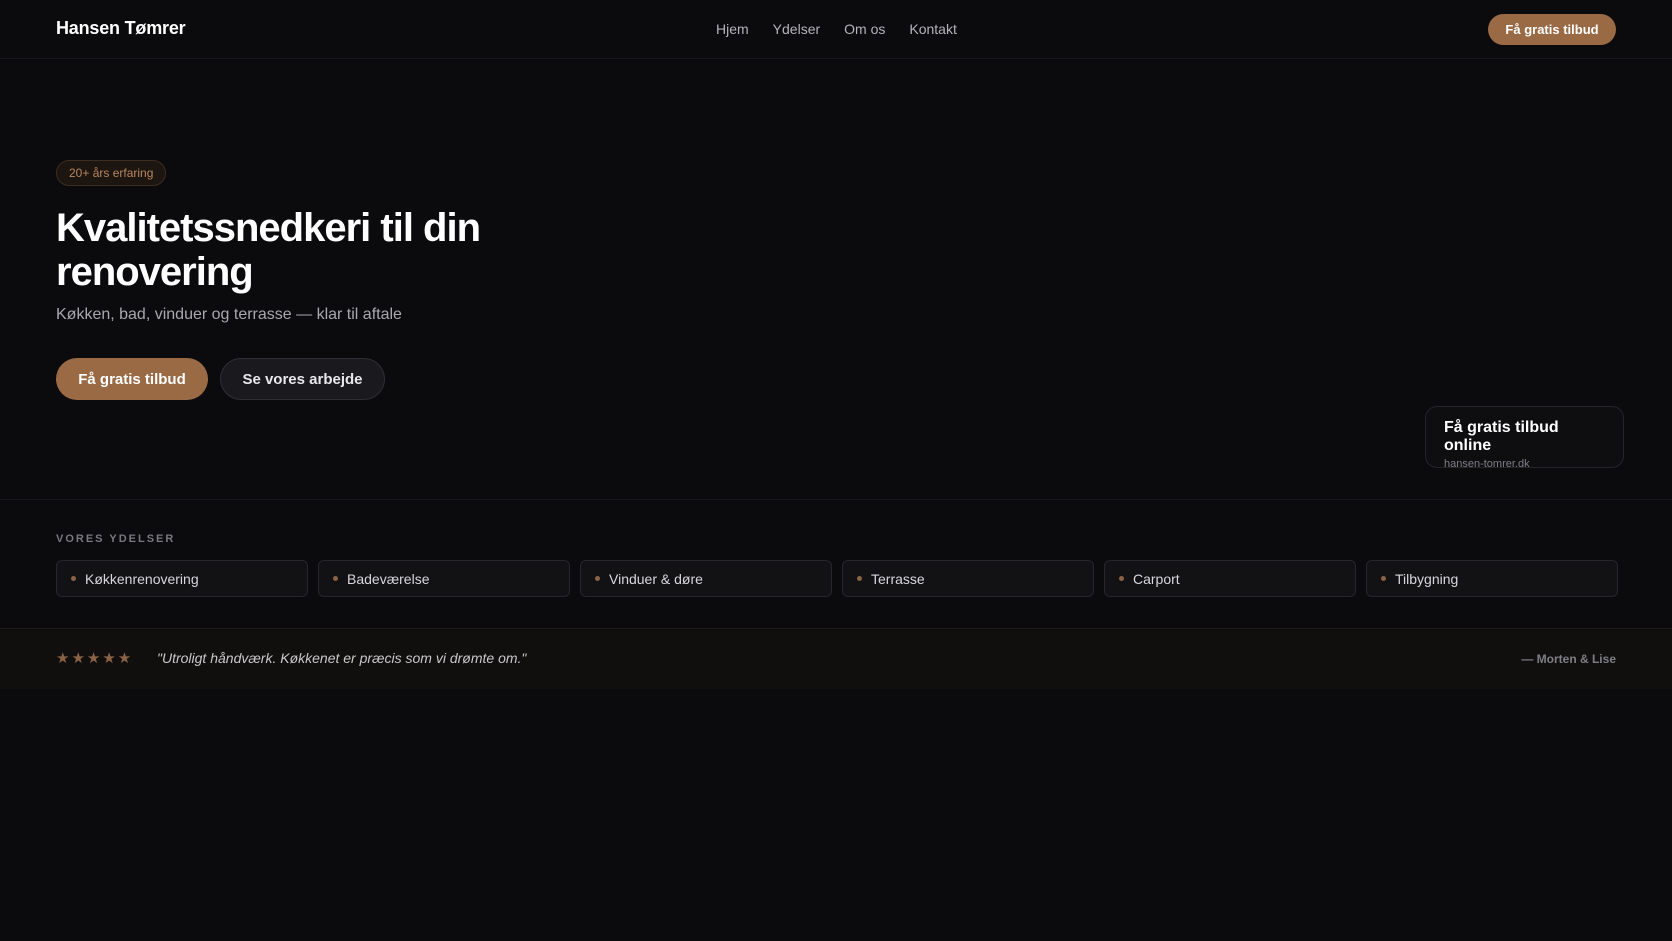  Describe the element at coordinates (1501, 436) in the screenshot. I see `online-quote-title: Få gratis tilbud online` at that location.